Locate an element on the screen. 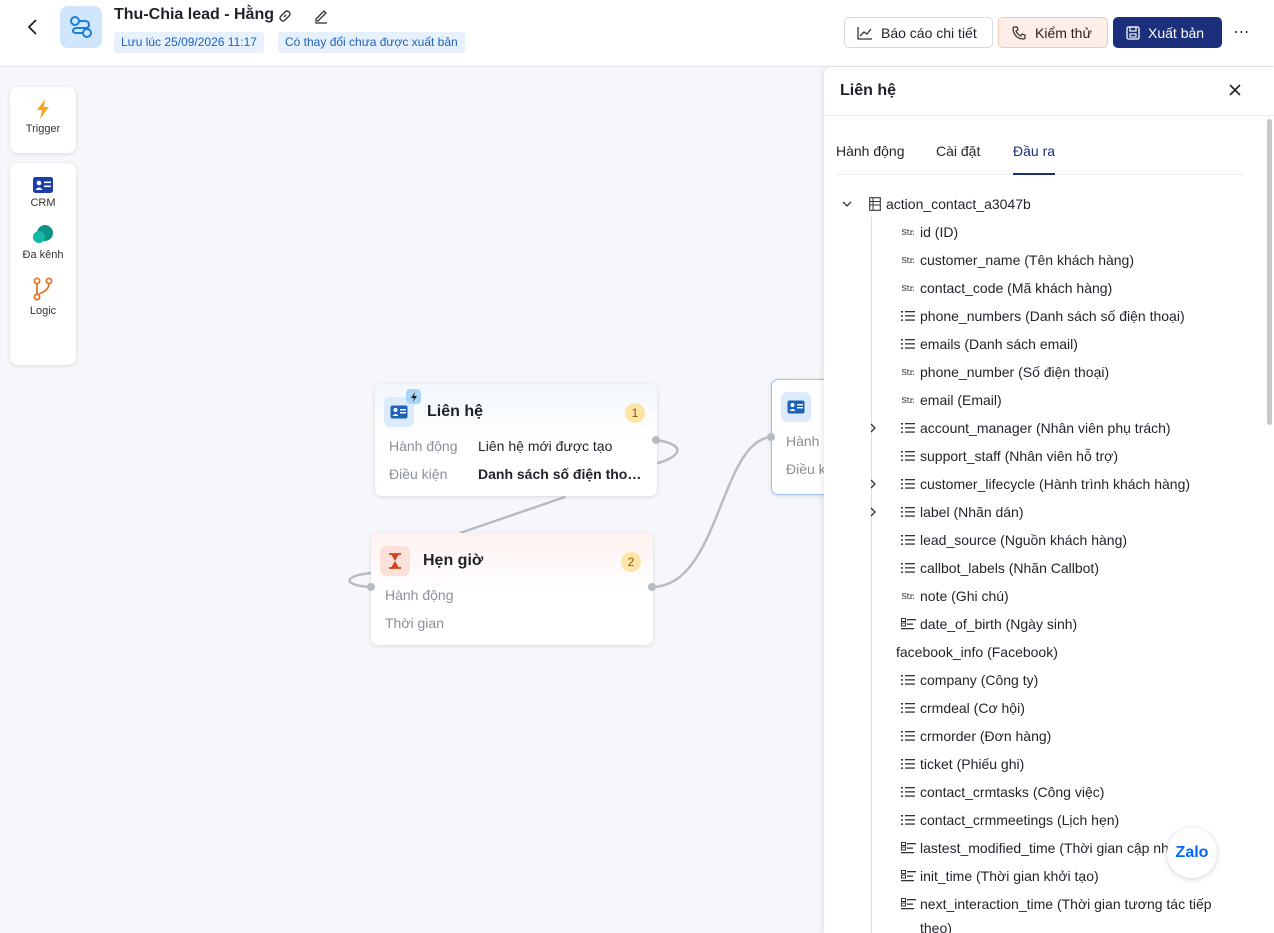  tab-action: Hành động is located at coordinates (870, 159).